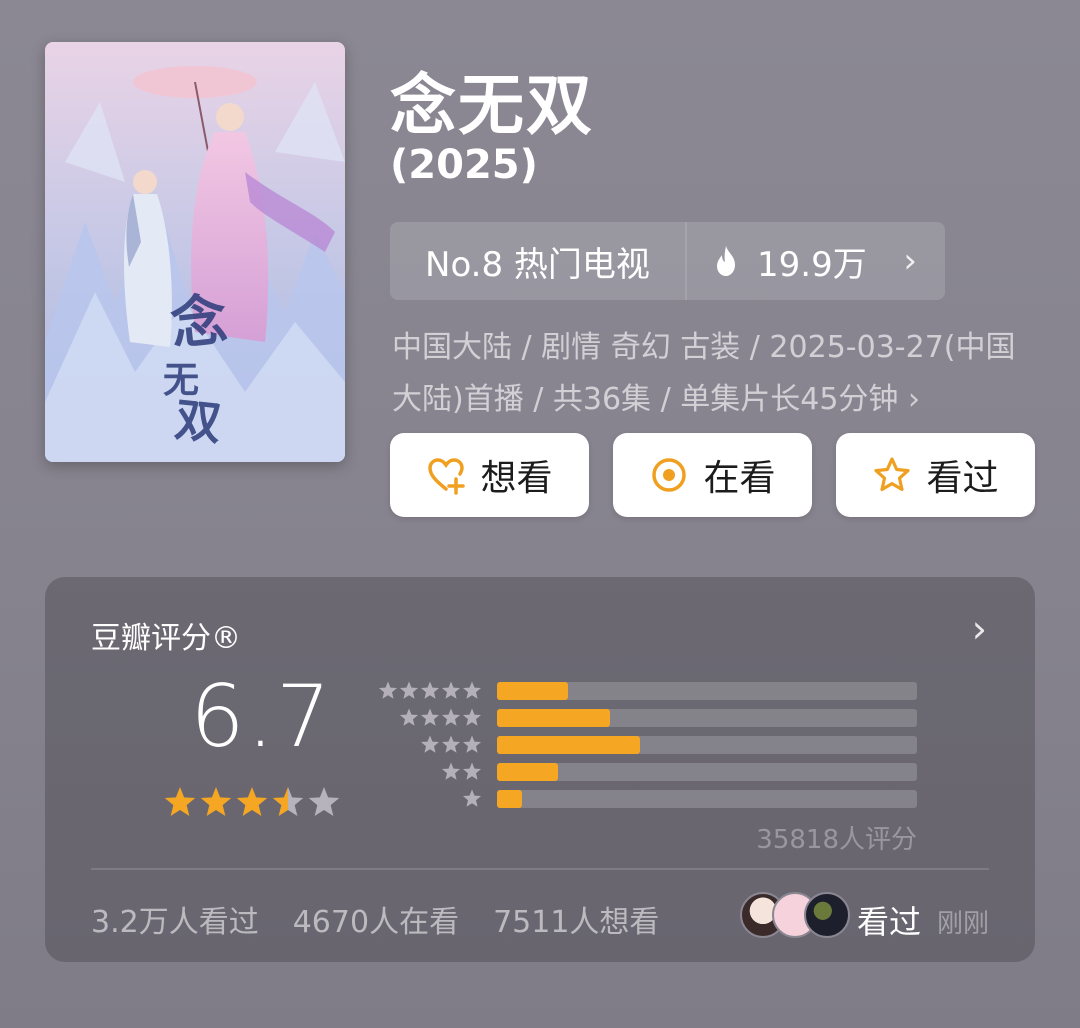 This screenshot has height=1028, width=1080. What do you see at coordinates (726, 261) in the screenshot?
I see `flame-icon` at bounding box center [726, 261].